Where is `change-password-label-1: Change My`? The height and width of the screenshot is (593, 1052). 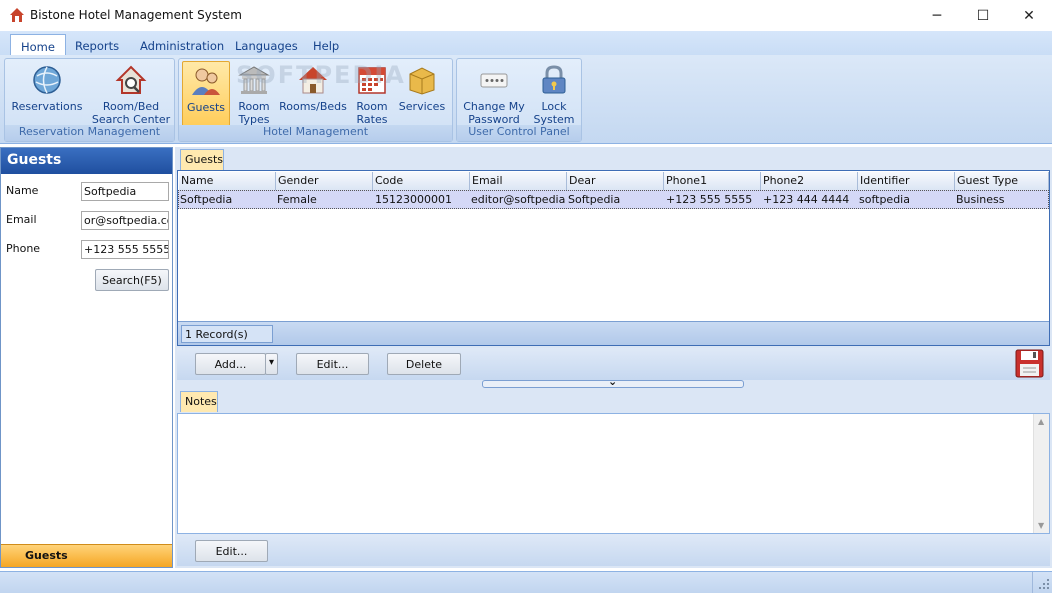
change-password-label-1: Change My is located at coordinates (494, 106).